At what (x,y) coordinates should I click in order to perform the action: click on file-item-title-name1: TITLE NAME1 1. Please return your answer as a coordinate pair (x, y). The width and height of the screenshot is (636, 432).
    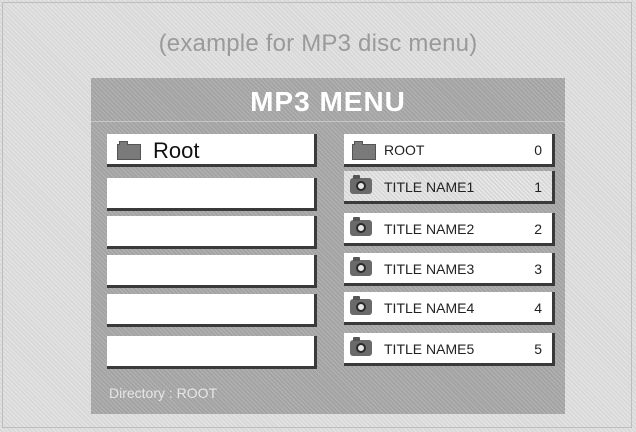
    Looking at the image, I should click on (449, 187).